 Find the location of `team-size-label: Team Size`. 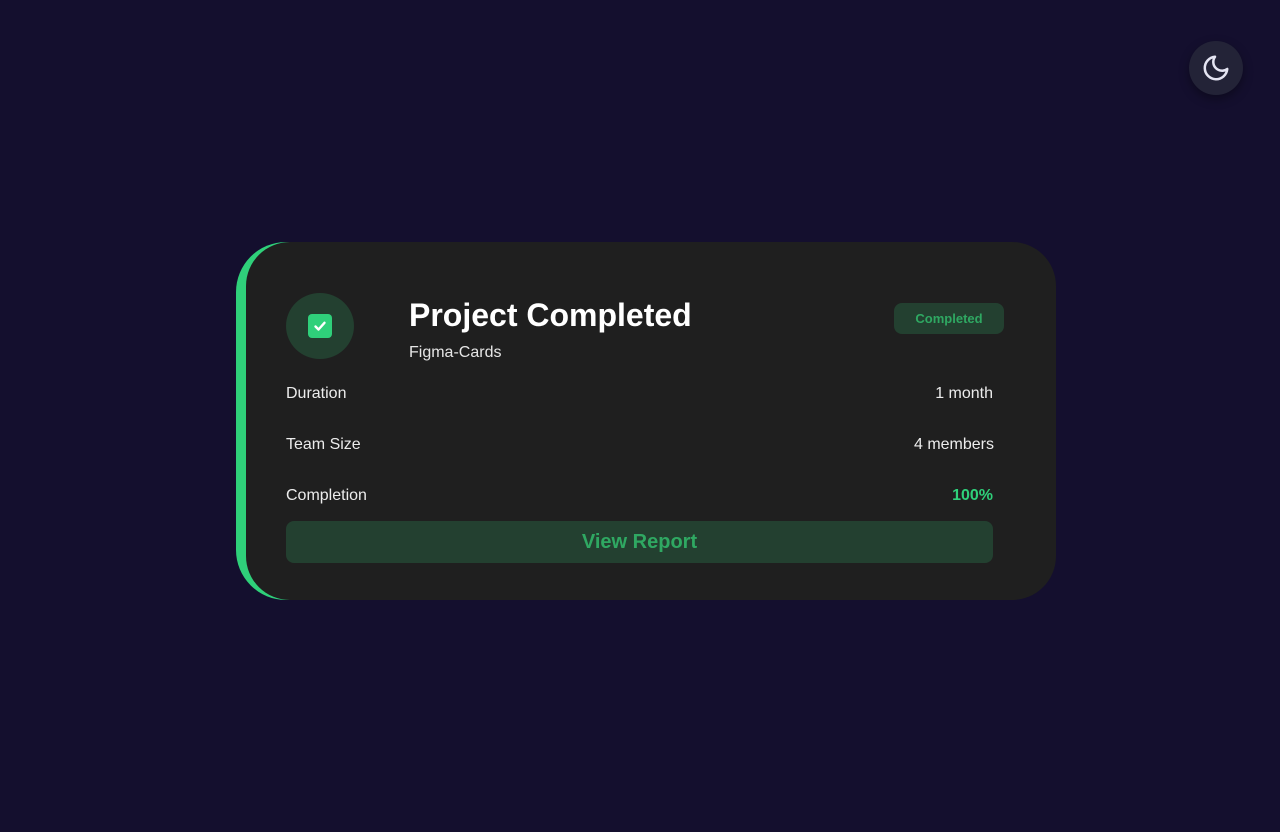

team-size-label: Team Size is located at coordinates (323, 444).